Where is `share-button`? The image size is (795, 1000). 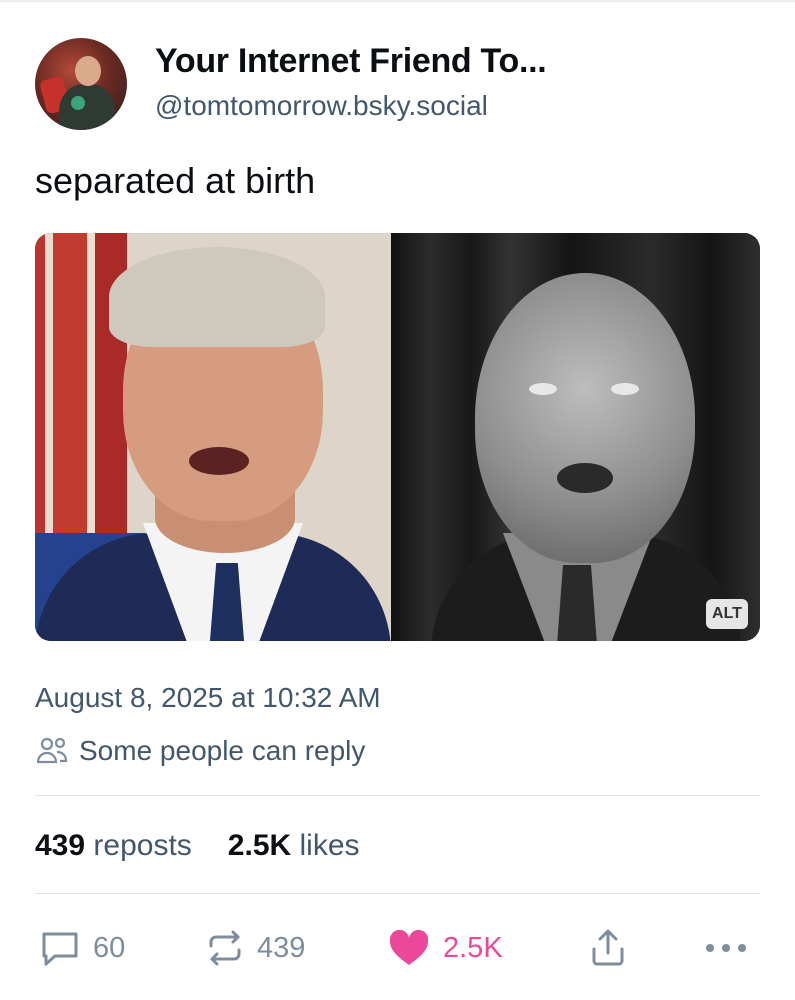 share-button is located at coordinates (608, 948).